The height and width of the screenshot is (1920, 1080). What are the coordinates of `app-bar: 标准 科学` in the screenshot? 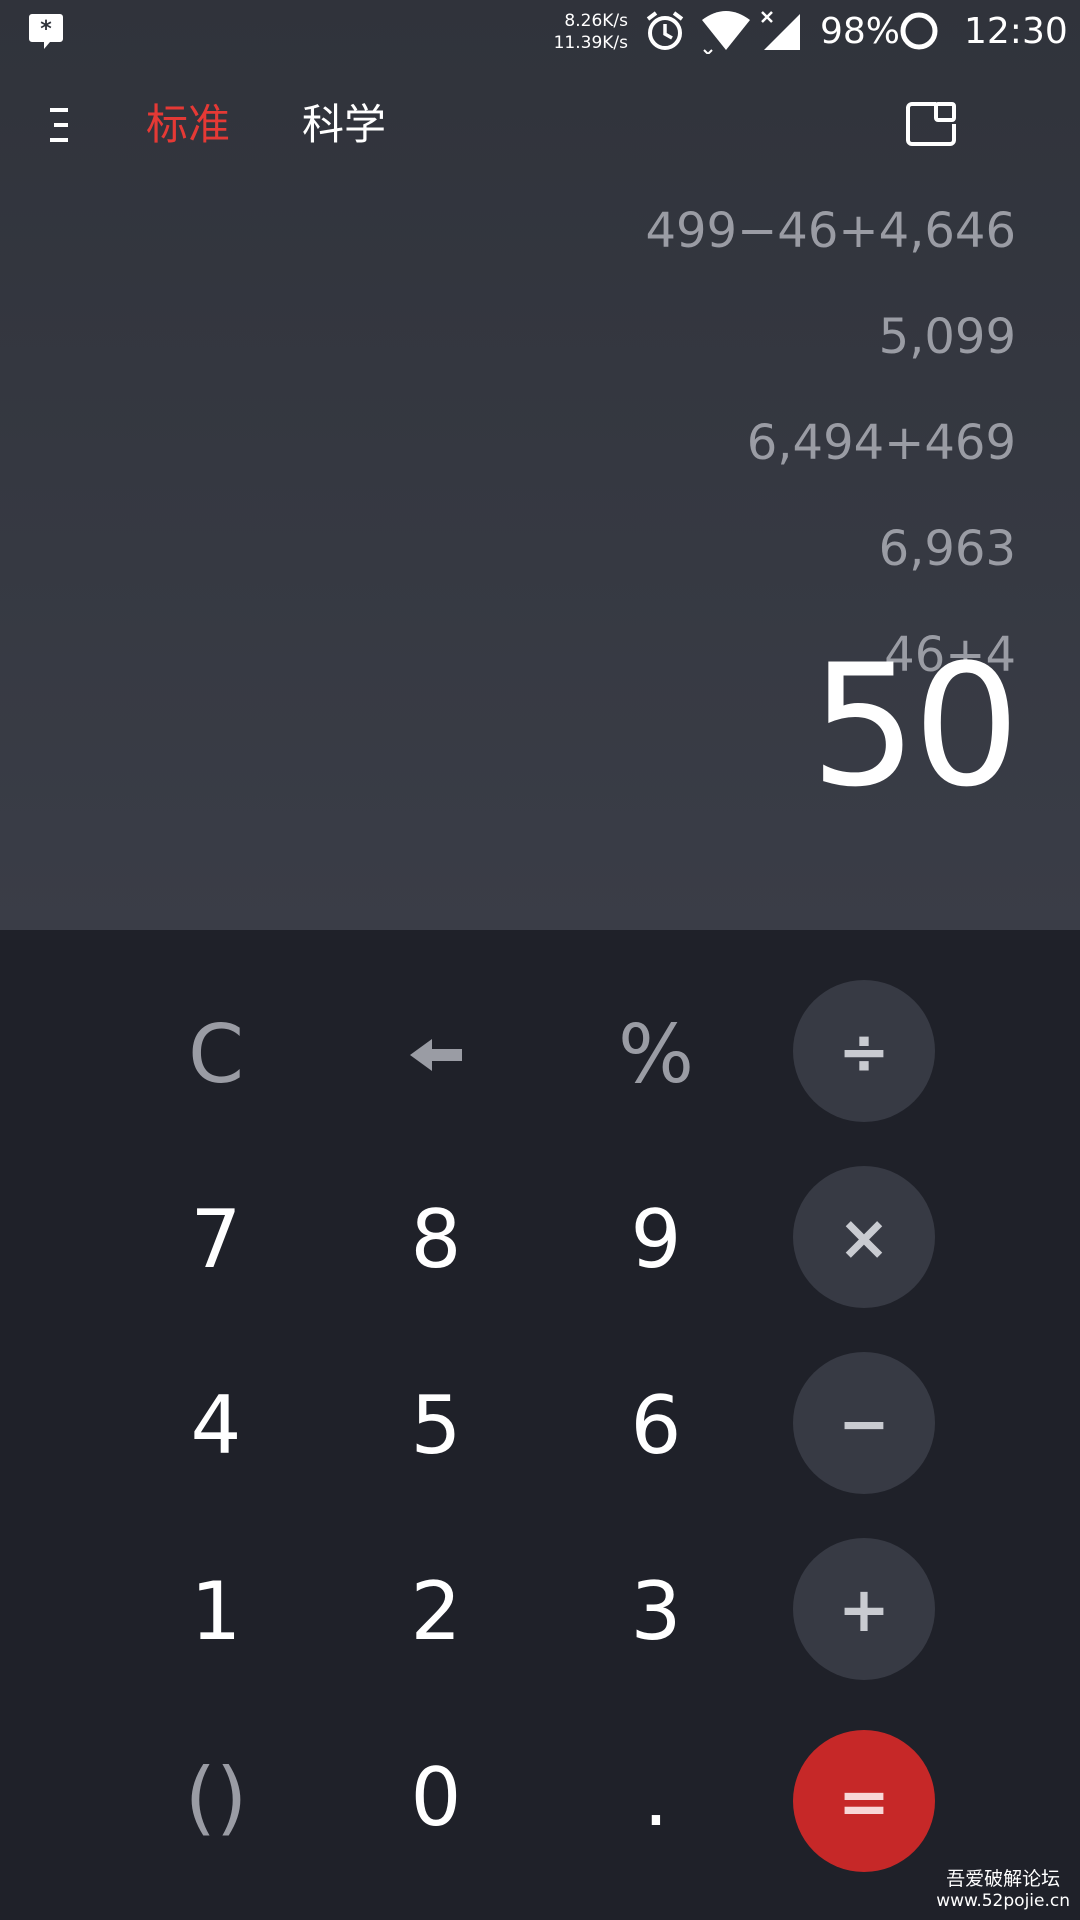 It's located at (540, 125).